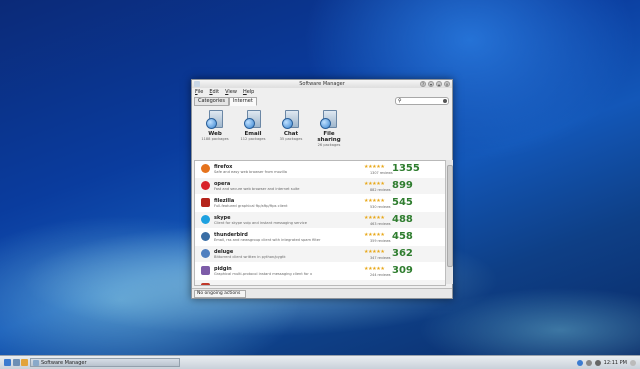  Describe the element at coordinates (402, 253) in the screenshot. I see `score: 362` at that location.